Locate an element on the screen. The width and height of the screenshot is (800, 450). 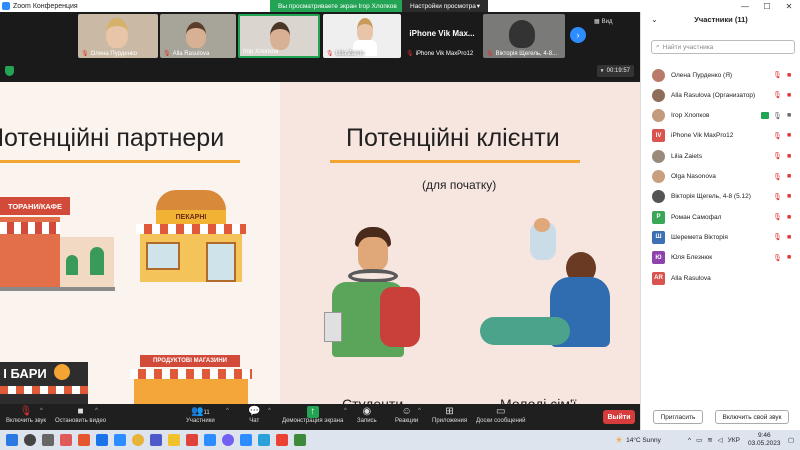
unmute-self-button: Включить свой звук is located at coordinates (752, 417).